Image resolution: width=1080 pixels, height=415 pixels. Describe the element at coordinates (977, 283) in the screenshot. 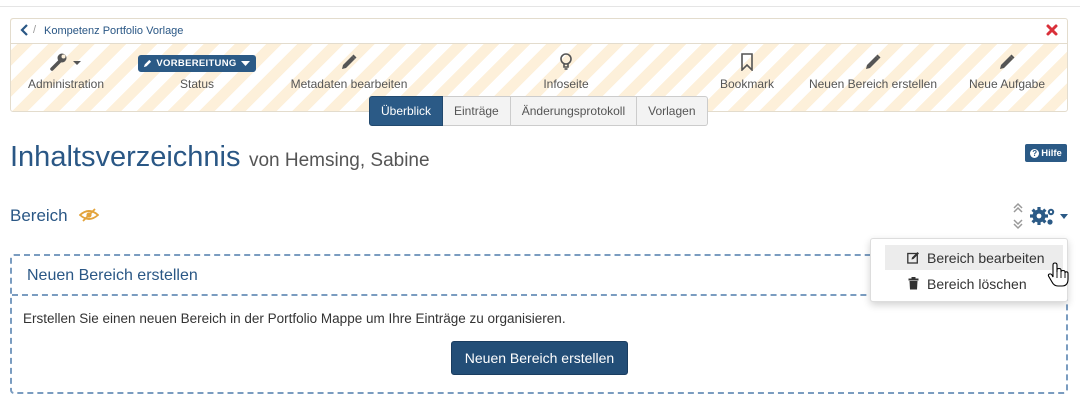

I see `menu-item-delete-label: Bereich löschen` at that location.